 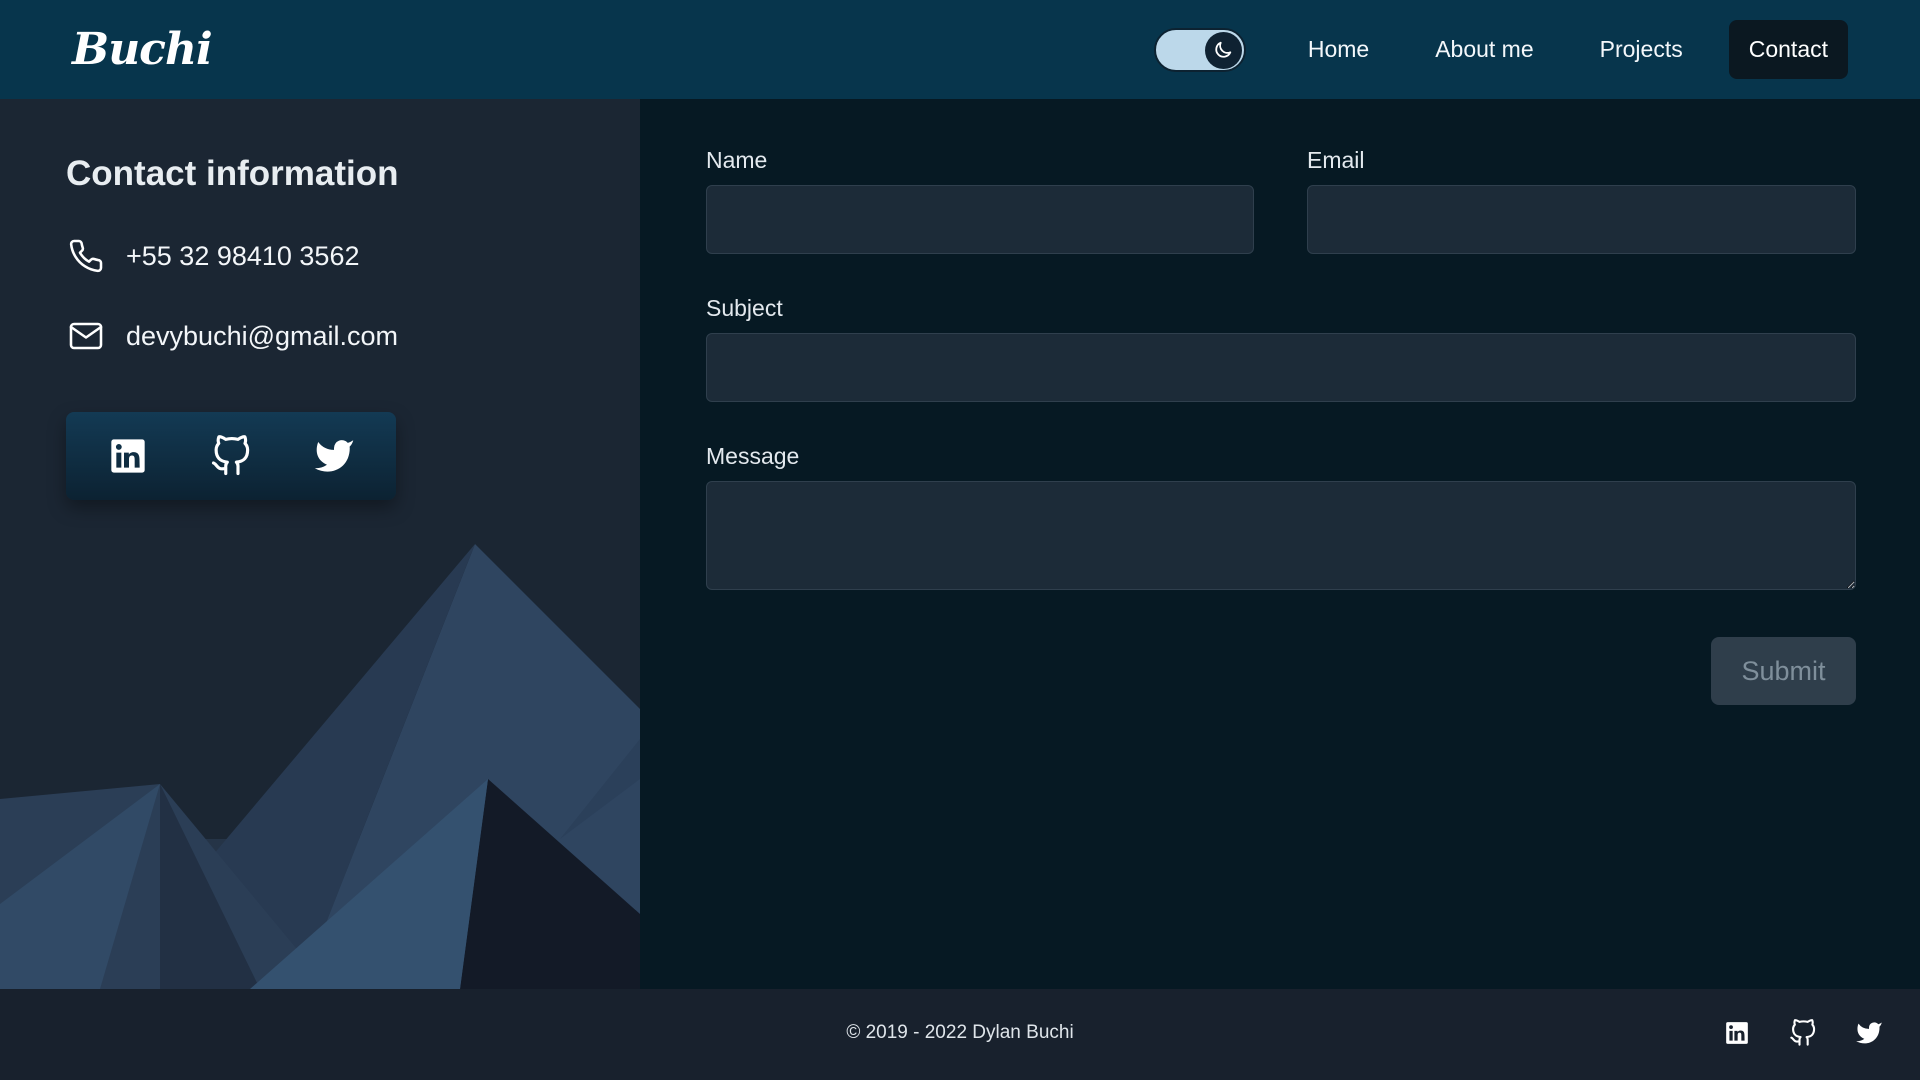 I want to click on mountains-illustration, so click(x=320, y=766).